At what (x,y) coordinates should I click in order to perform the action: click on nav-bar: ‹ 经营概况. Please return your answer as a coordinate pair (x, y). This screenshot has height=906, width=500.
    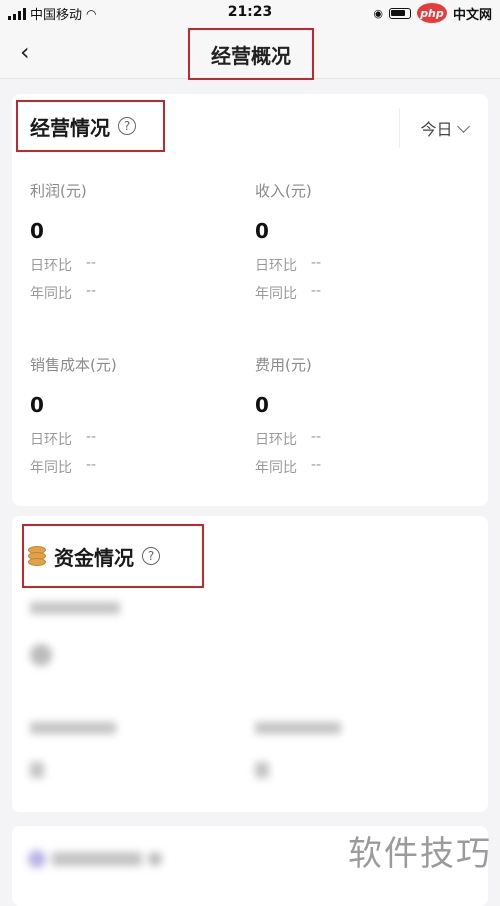
    Looking at the image, I should click on (250, 53).